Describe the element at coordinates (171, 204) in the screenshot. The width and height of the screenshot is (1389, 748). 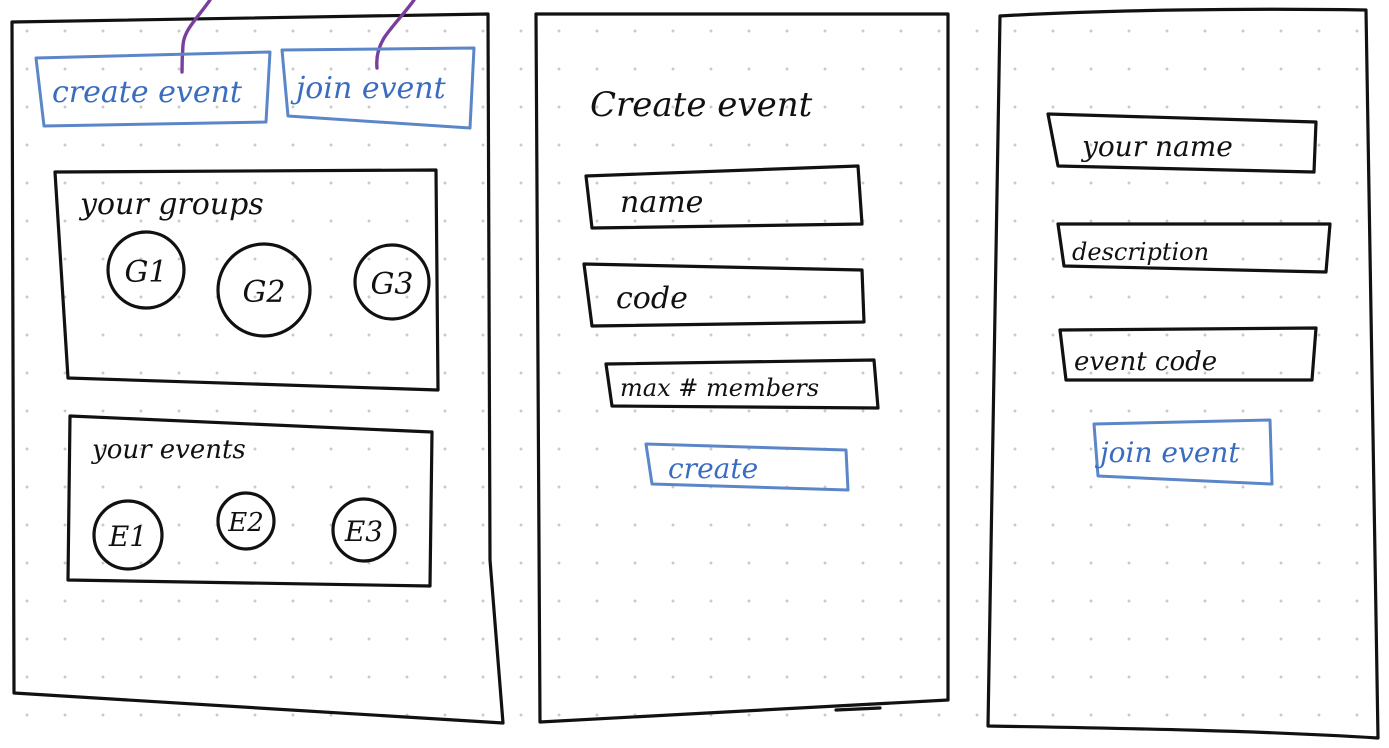
I see `groups-title: your groups` at that location.